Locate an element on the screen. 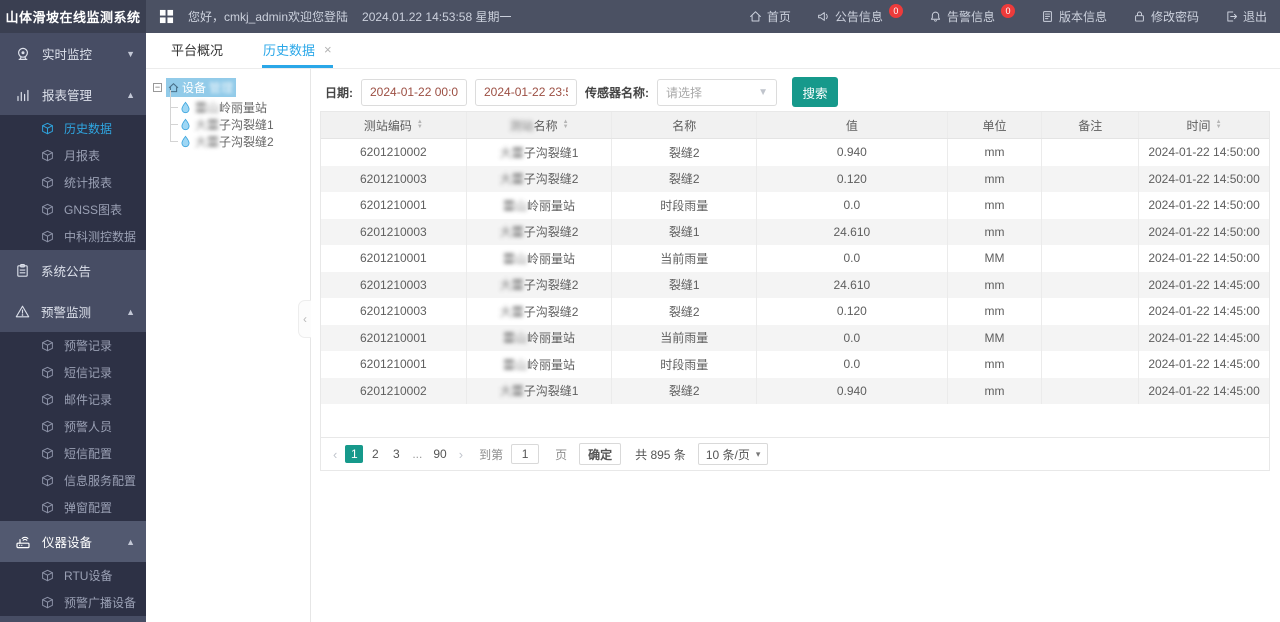 The image size is (1280, 622). sidebar-subitem-label: GNSS图表 is located at coordinates (93, 210).